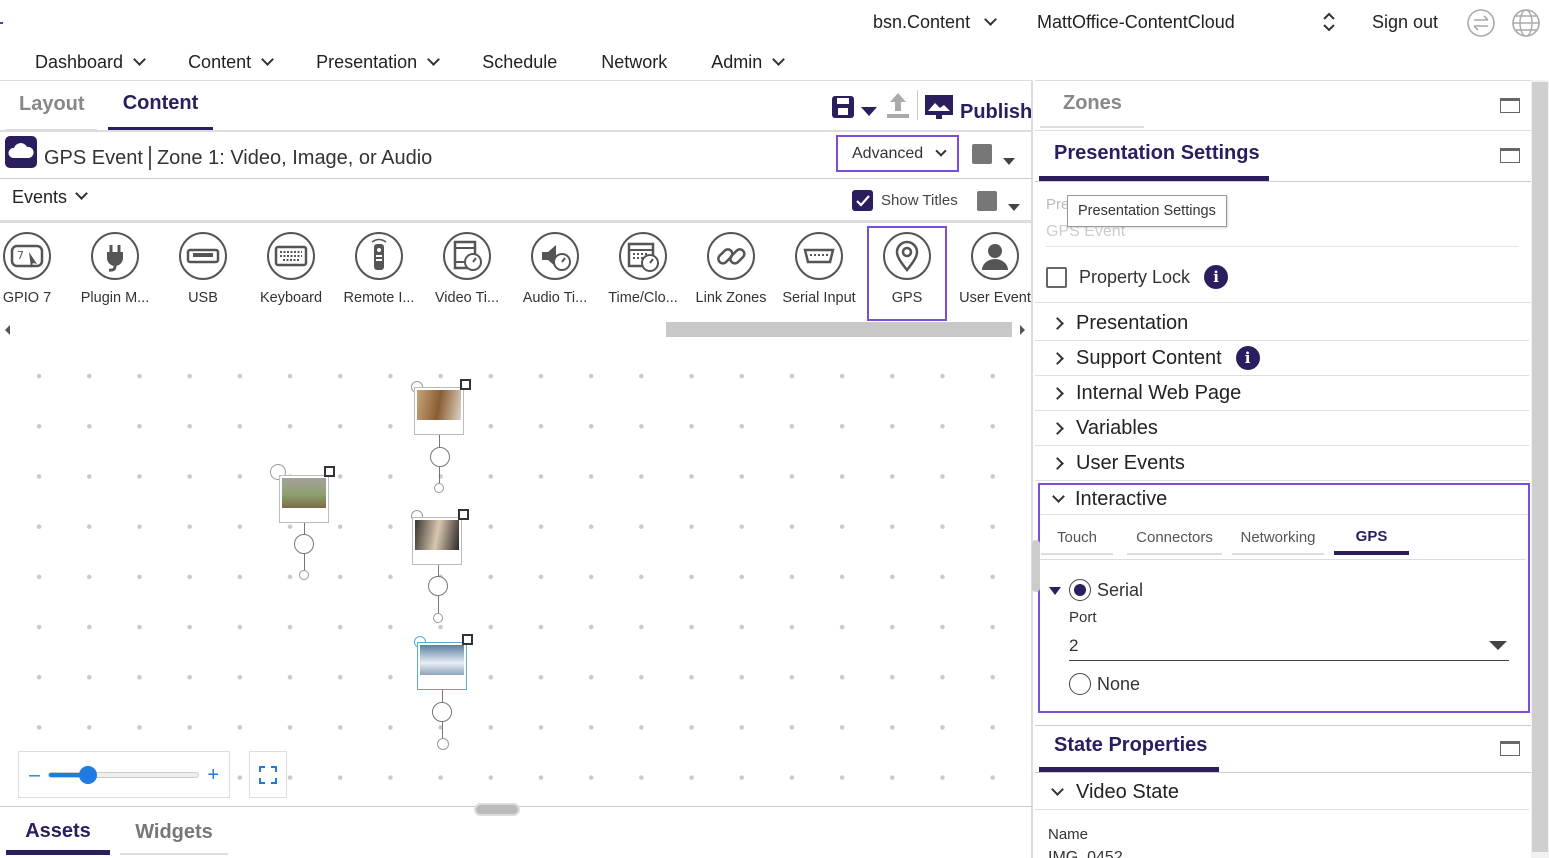 The height and width of the screenshot is (858, 1549). What do you see at coordinates (1282, 393) in the screenshot?
I see `section-internal-web-page: Internal Web Page` at bounding box center [1282, 393].